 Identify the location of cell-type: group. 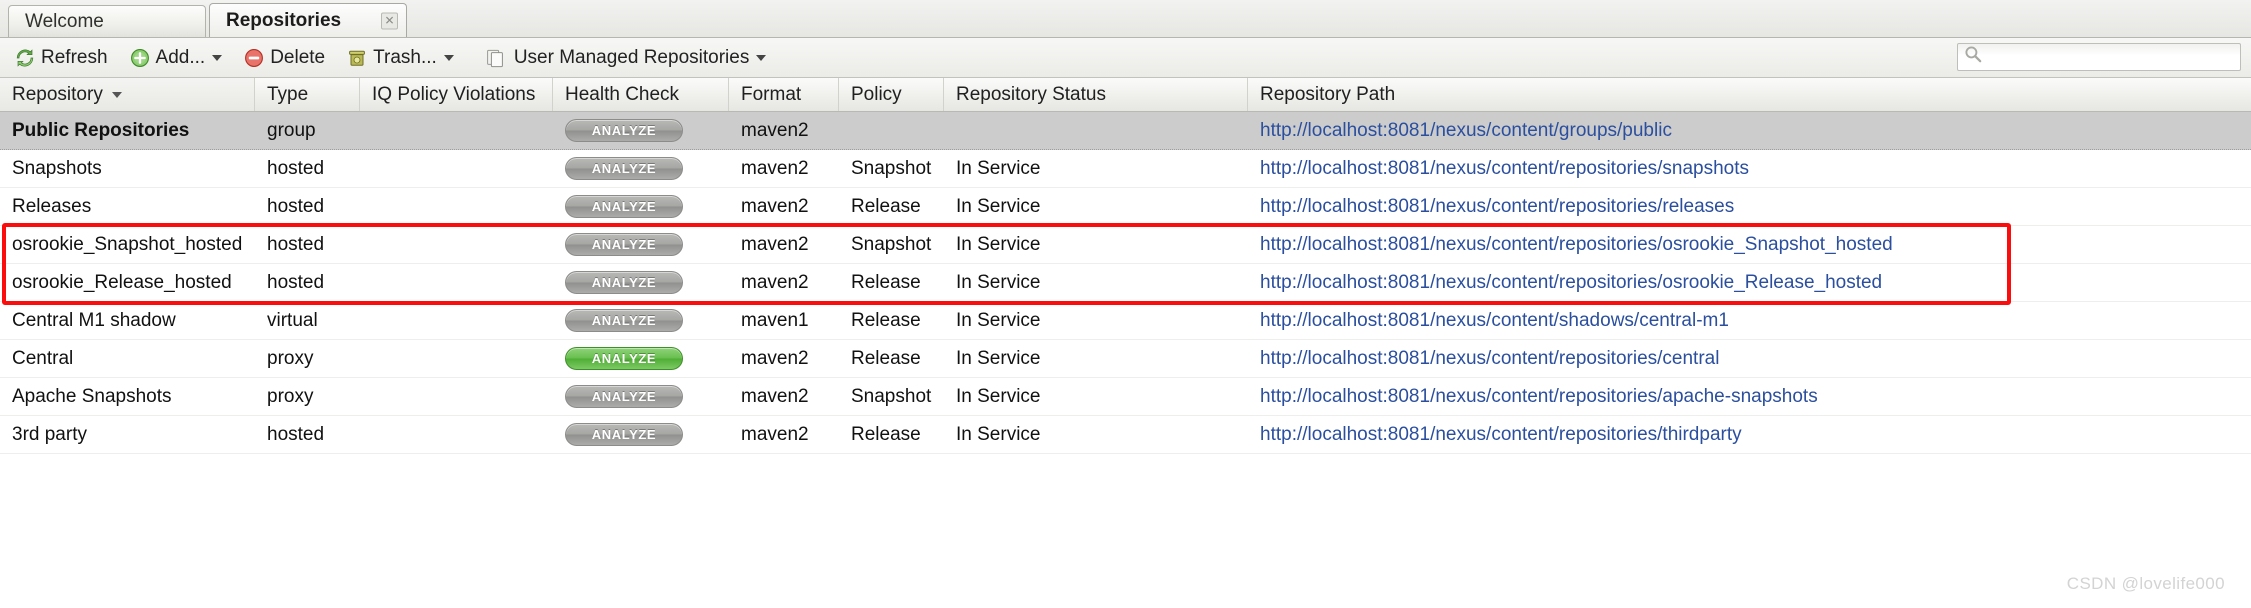
(307, 130).